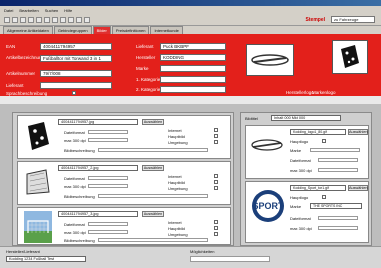 This screenshot has height=268, width=381. Describe the element at coordinates (31, 19) in the screenshot. I see `print-icon` at that location.